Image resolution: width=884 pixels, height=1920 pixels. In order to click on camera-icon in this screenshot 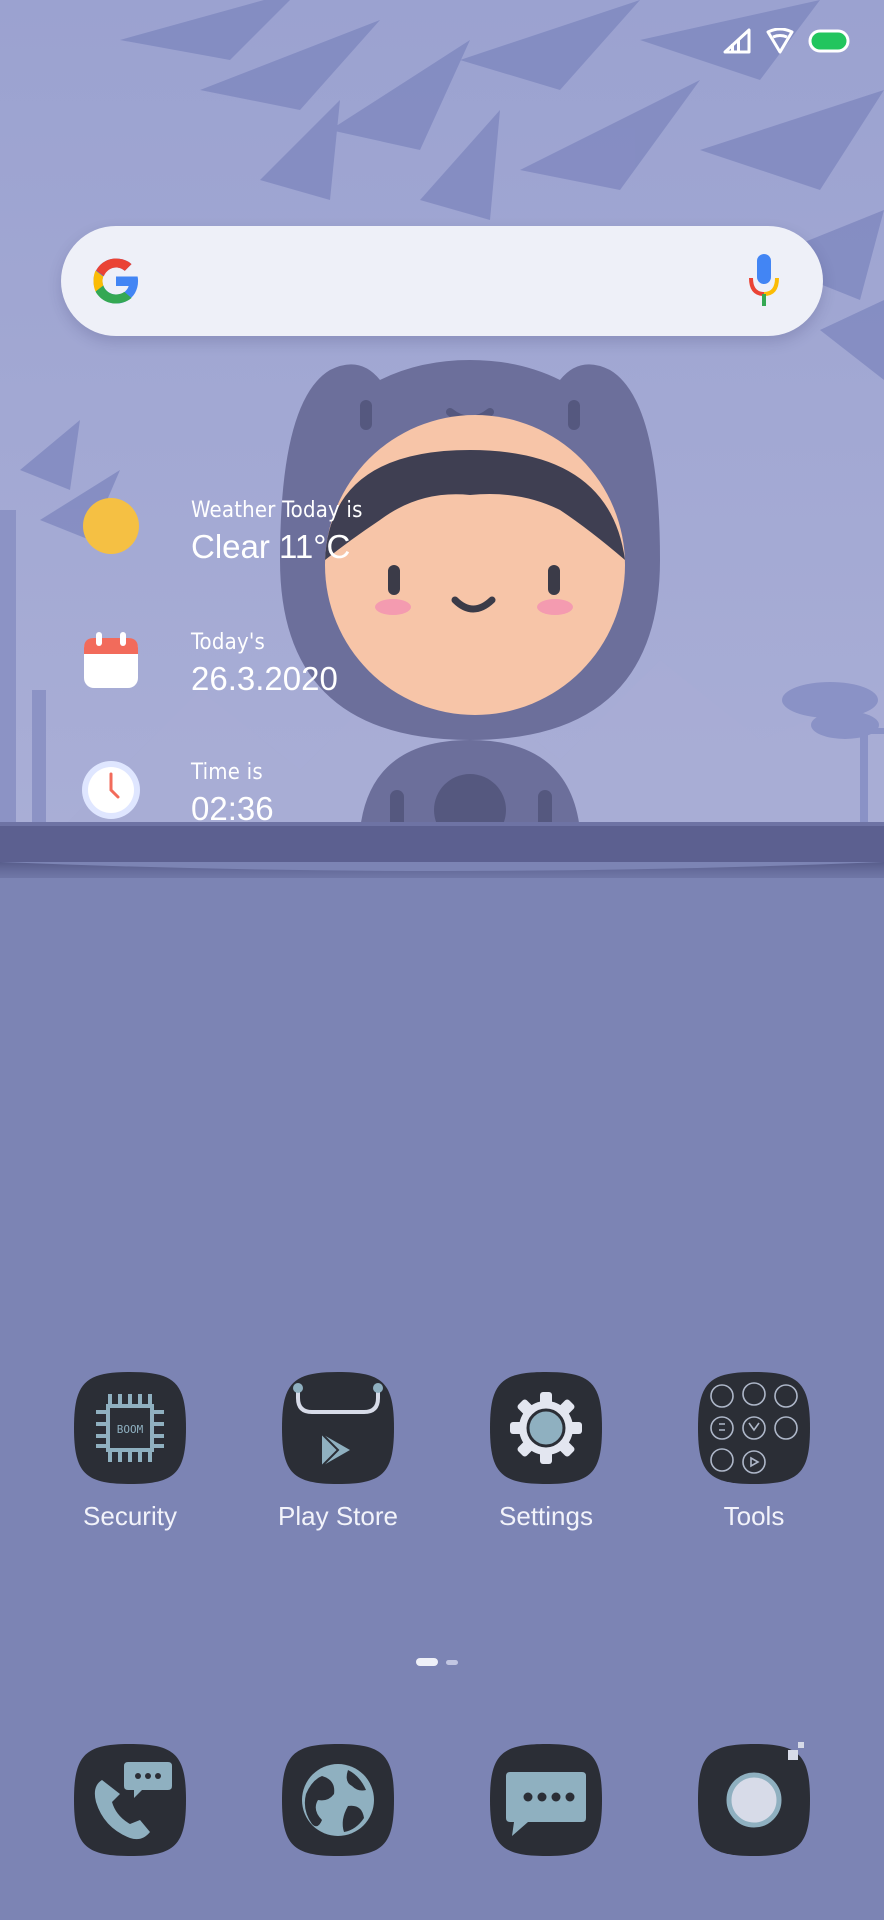, I will do `click(754, 1800)`.